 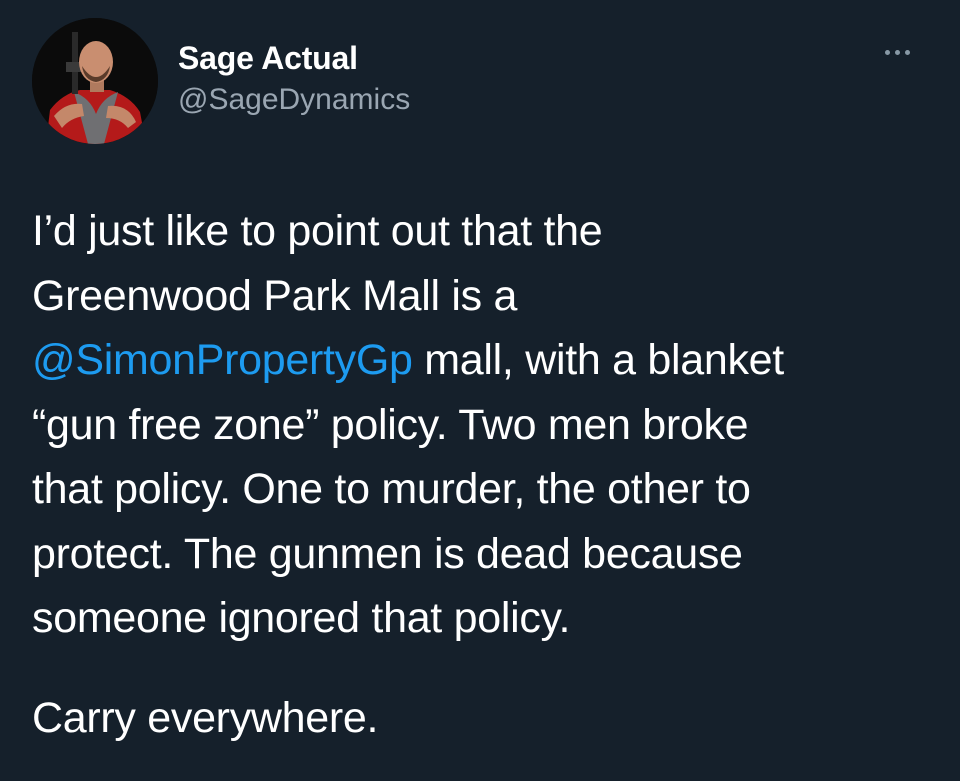 I want to click on tweet-line: someone ignored that policy., so click(x=301, y=618).